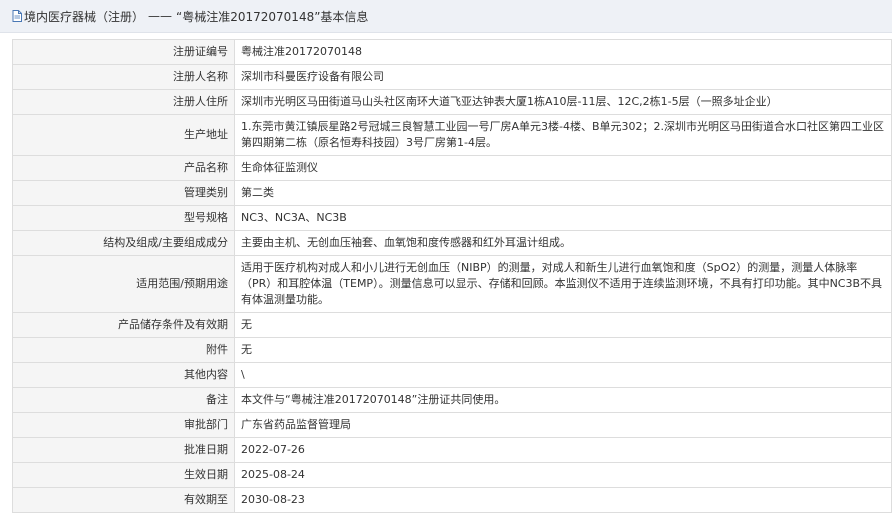  What do you see at coordinates (563, 168) in the screenshot?
I see `row-value: 生命体征监测仪` at bounding box center [563, 168].